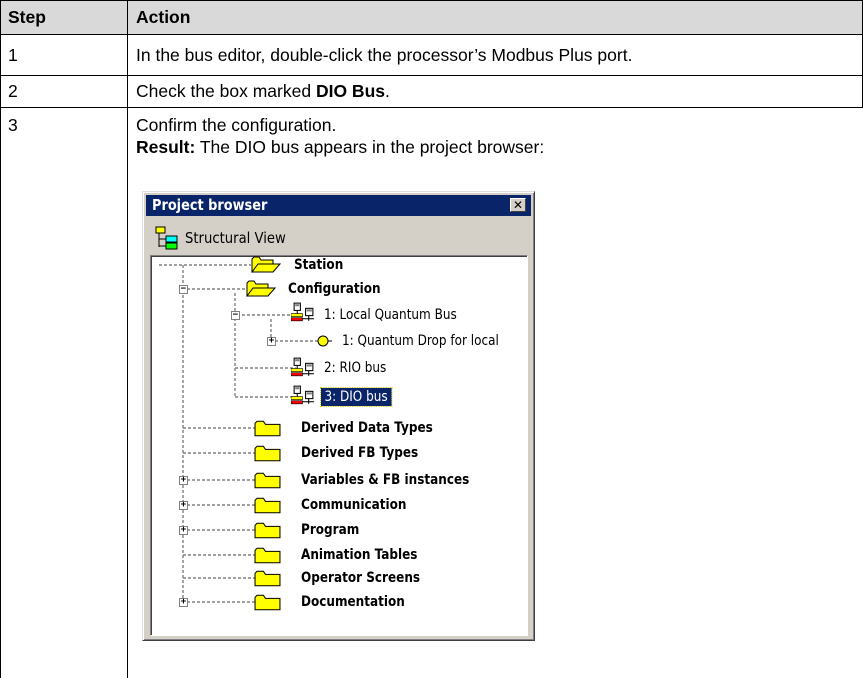 The width and height of the screenshot is (863, 678). I want to click on drop-icon, so click(323, 341).